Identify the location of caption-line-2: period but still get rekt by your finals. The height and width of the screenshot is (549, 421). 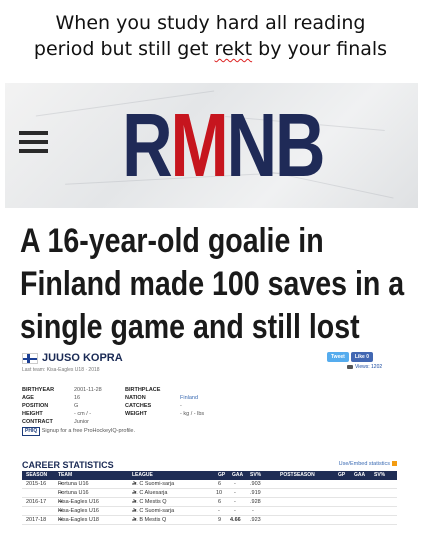
(210, 49).